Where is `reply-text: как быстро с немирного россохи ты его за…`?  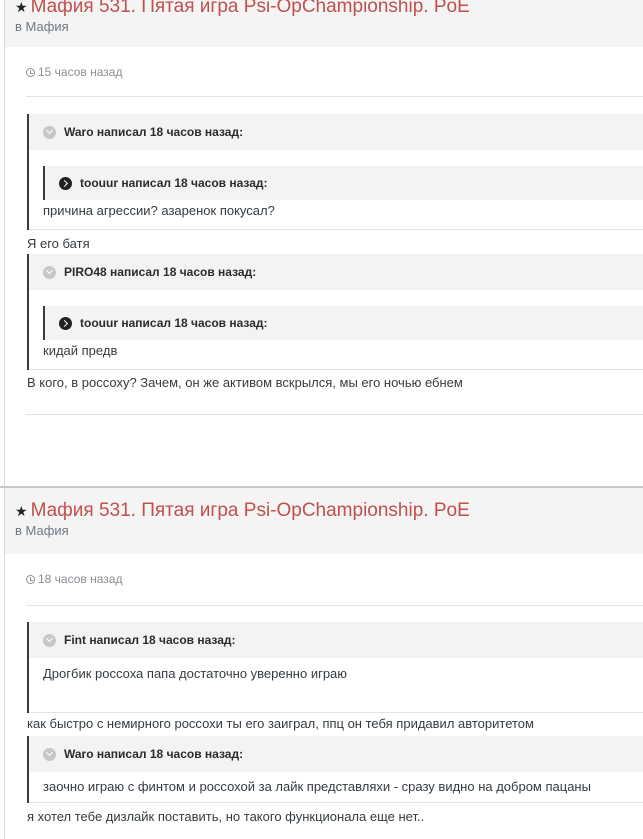 reply-text: как быстро с немирного россохи ты его за… is located at coordinates (280, 723).